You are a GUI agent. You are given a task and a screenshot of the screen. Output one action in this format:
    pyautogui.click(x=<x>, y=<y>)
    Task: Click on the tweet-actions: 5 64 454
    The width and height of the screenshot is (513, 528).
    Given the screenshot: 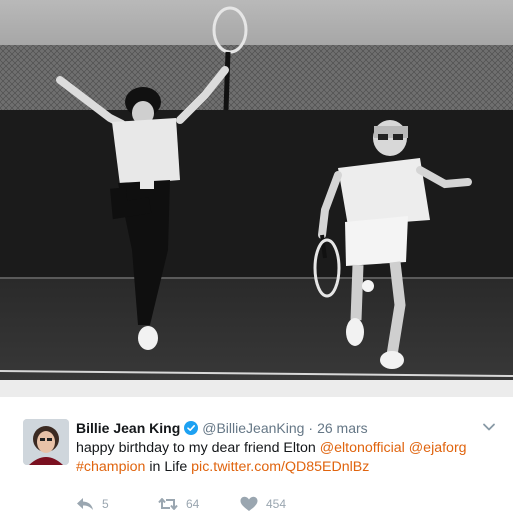 What is the action you would take?
    pyautogui.click(x=181, y=504)
    